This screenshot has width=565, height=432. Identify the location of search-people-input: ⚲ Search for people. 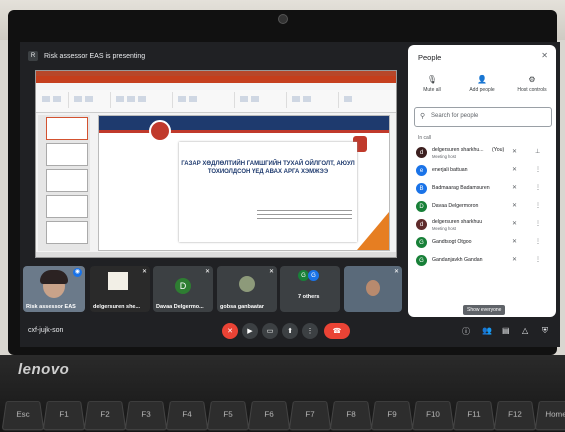
(483, 117).